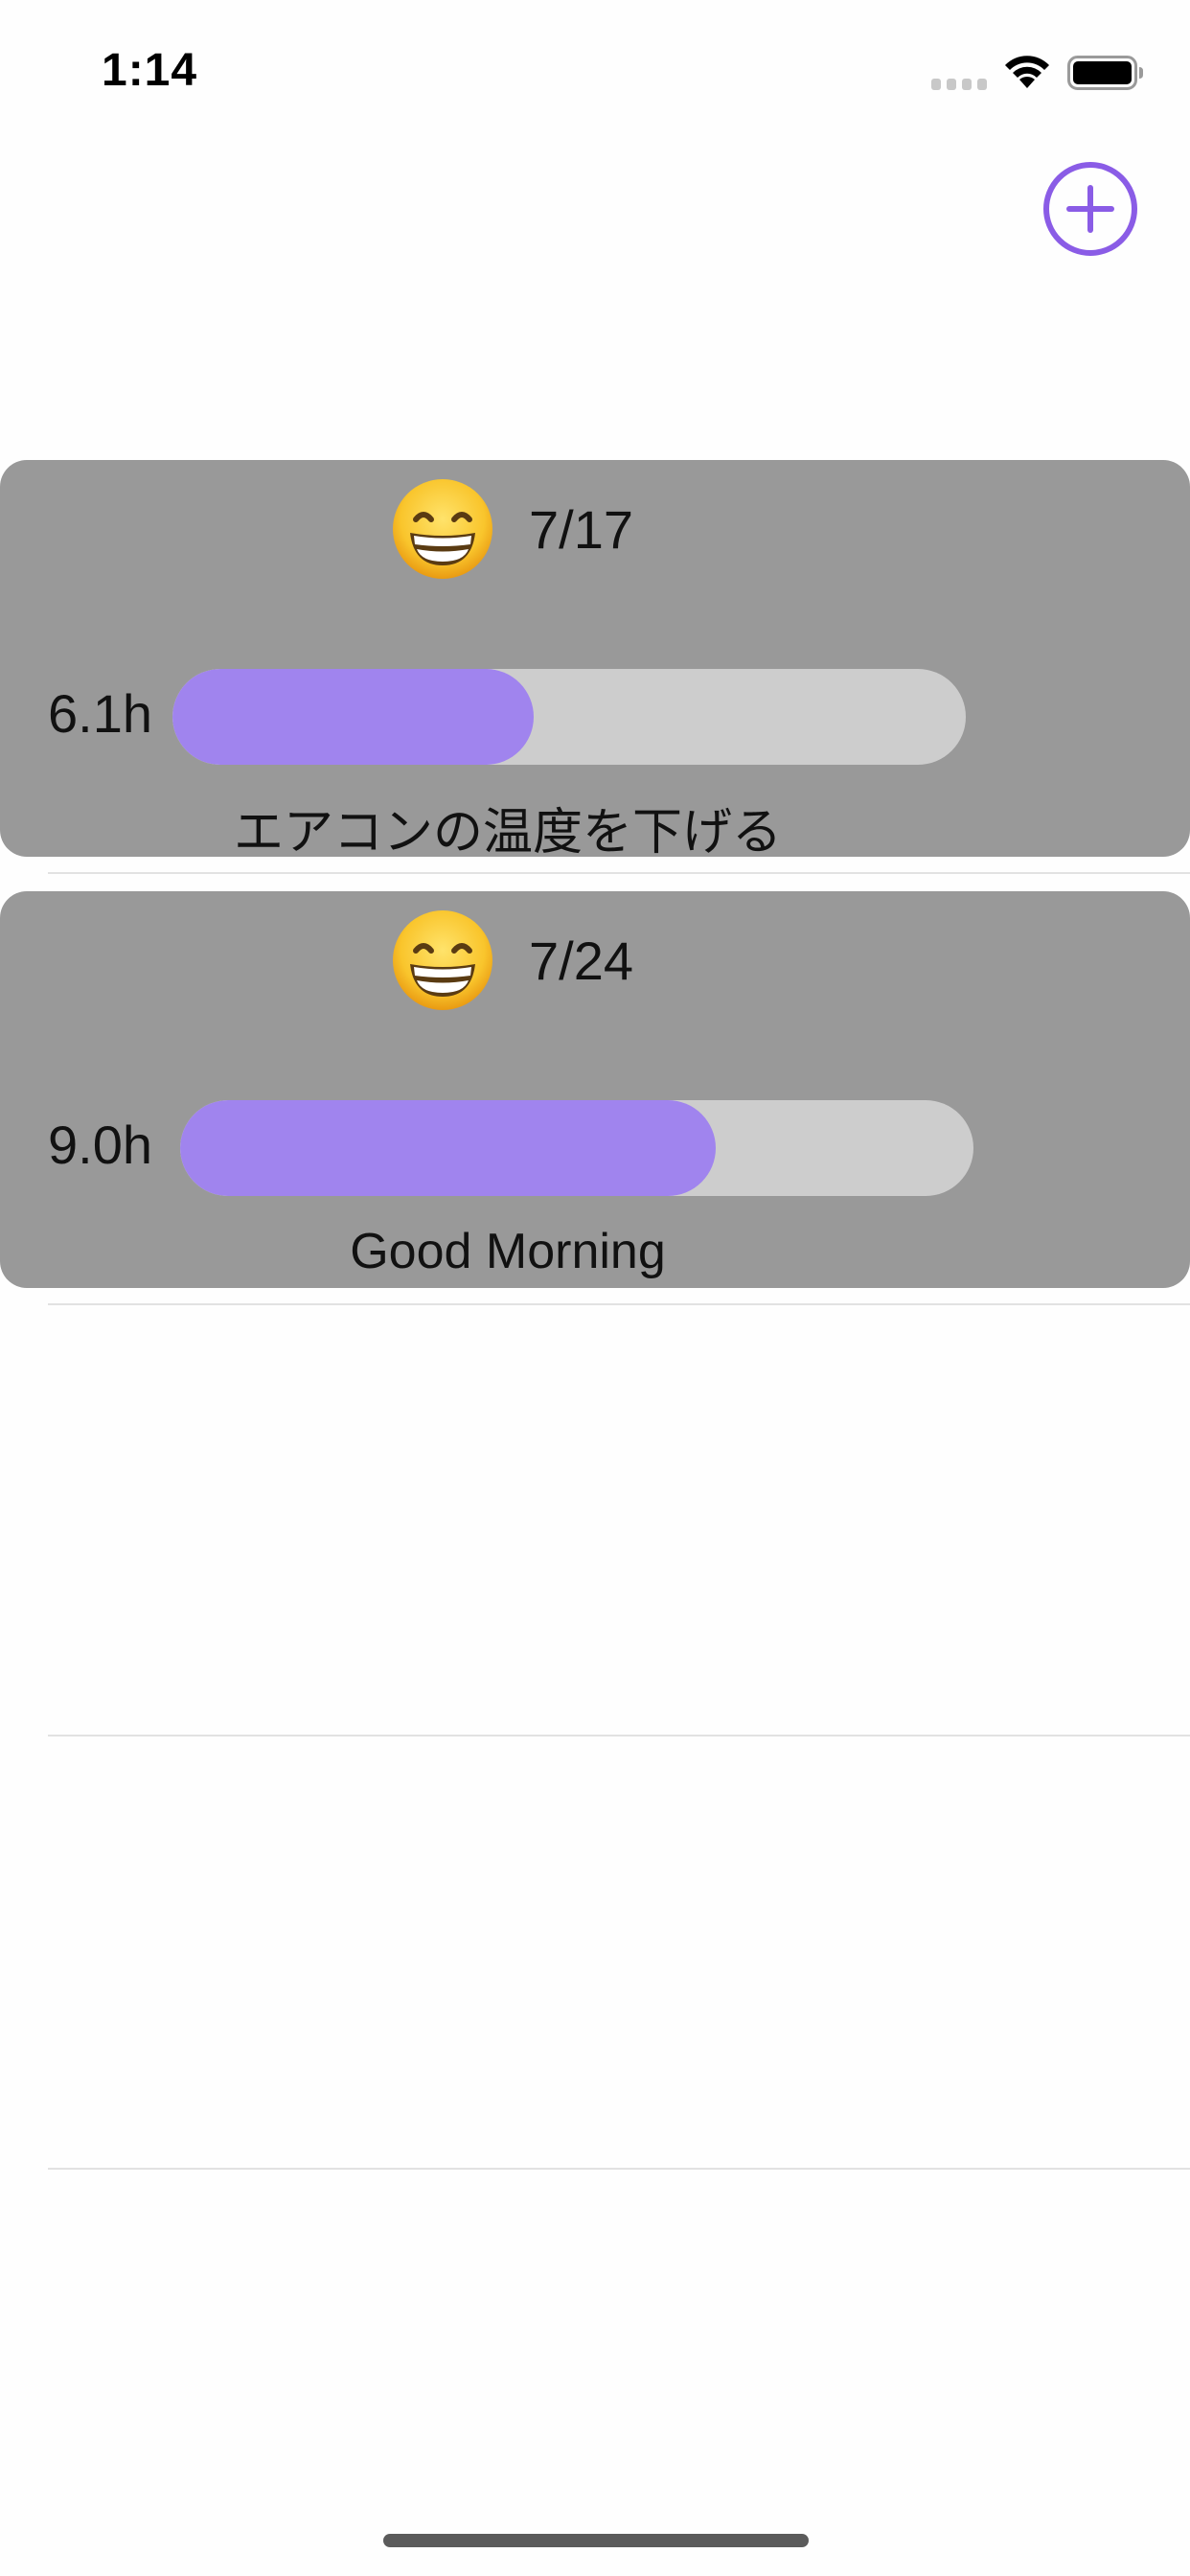 The width and height of the screenshot is (1190, 2576). Describe the element at coordinates (508, 833) in the screenshot. I see `entry-note: エアコンの温度を下げる` at that location.